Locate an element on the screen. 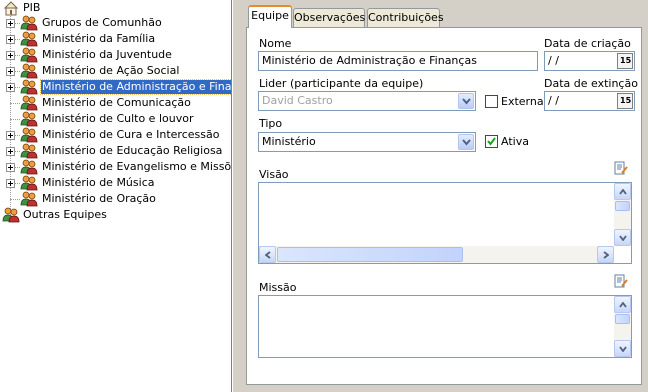 This screenshot has width=648, height=392. checkmark-icon is located at coordinates (491, 141).